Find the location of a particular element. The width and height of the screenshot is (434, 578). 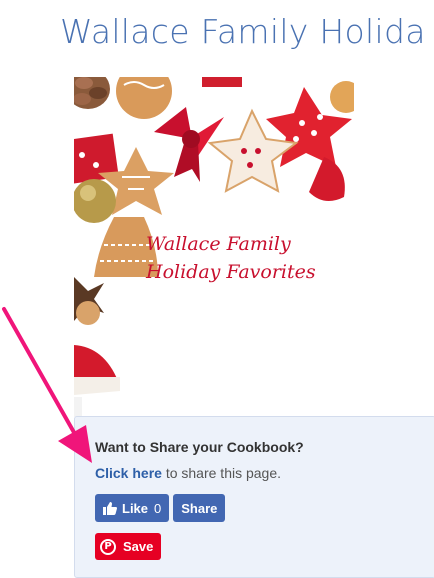

share-label: Share is located at coordinates (199, 508).